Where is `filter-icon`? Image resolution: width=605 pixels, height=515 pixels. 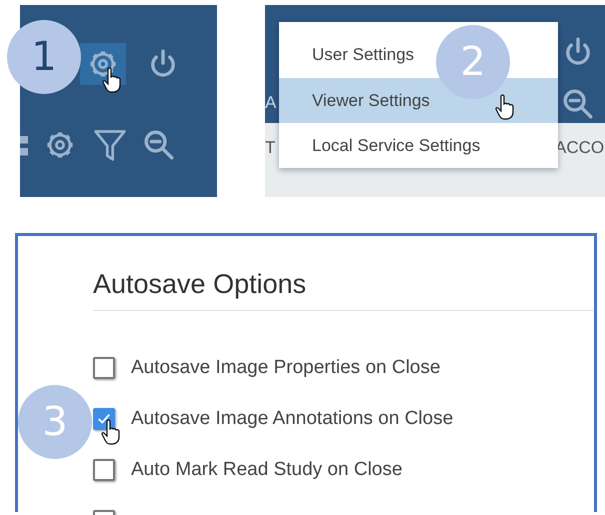
filter-icon is located at coordinates (110, 145).